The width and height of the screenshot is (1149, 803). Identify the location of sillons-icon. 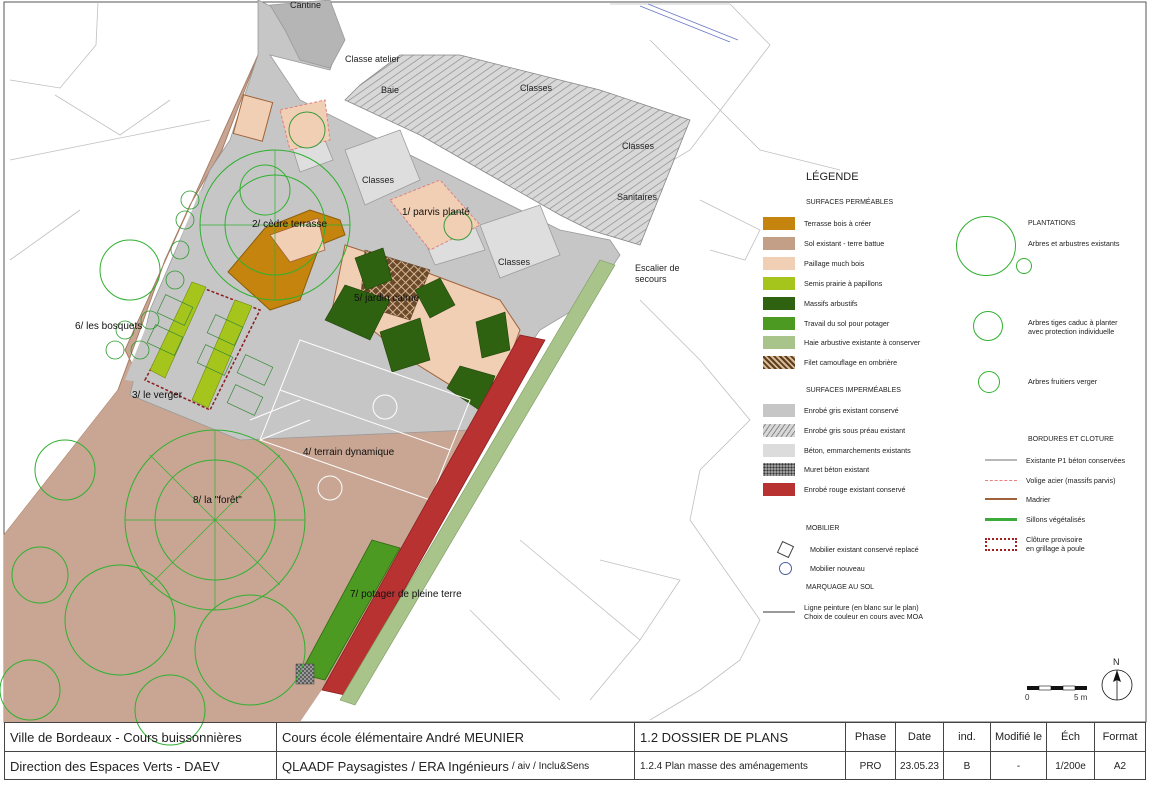
(1001, 519).